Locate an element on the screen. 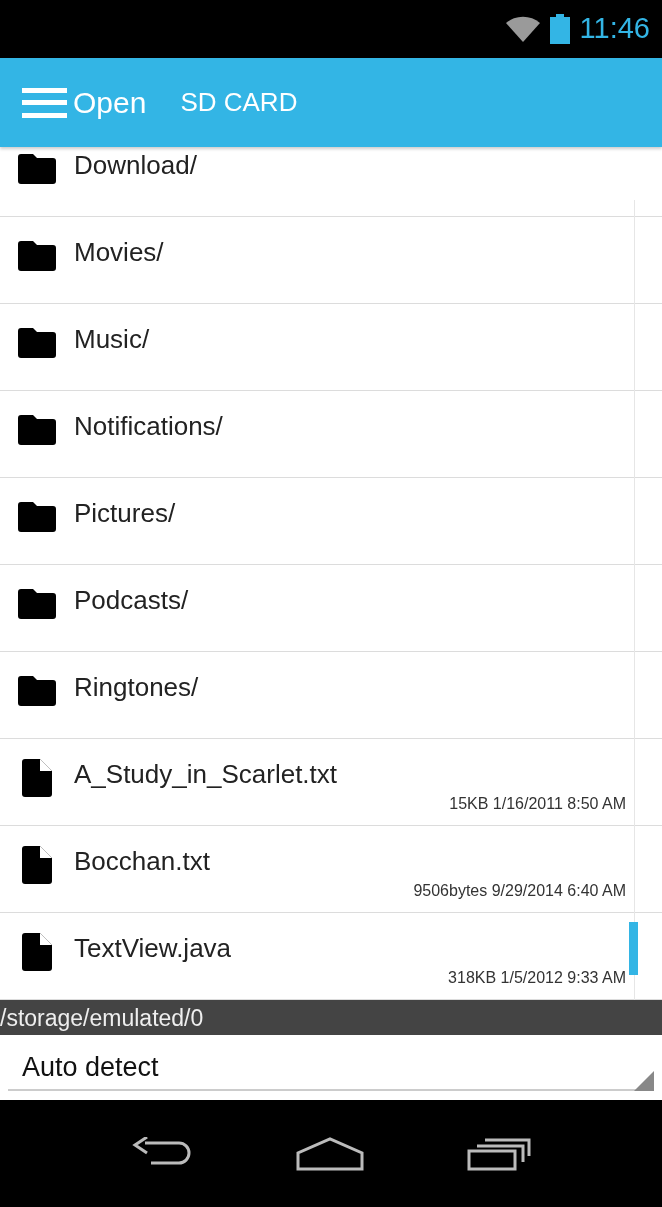 The image size is (662, 1207). file-name: Notifications/ is located at coordinates (149, 426).